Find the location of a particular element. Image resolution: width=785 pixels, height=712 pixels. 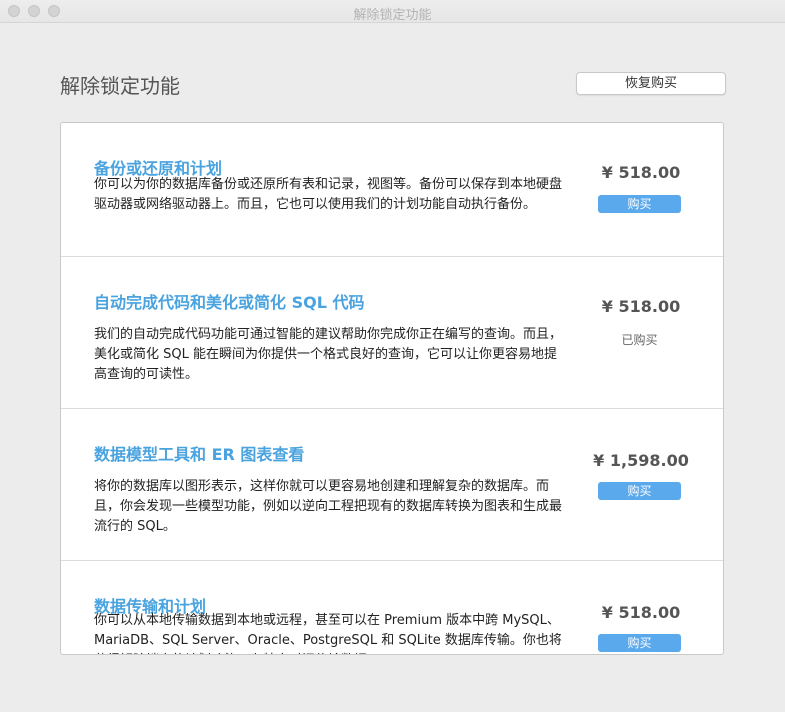

title-bar: 解除锁定功能 is located at coordinates (392, 11).